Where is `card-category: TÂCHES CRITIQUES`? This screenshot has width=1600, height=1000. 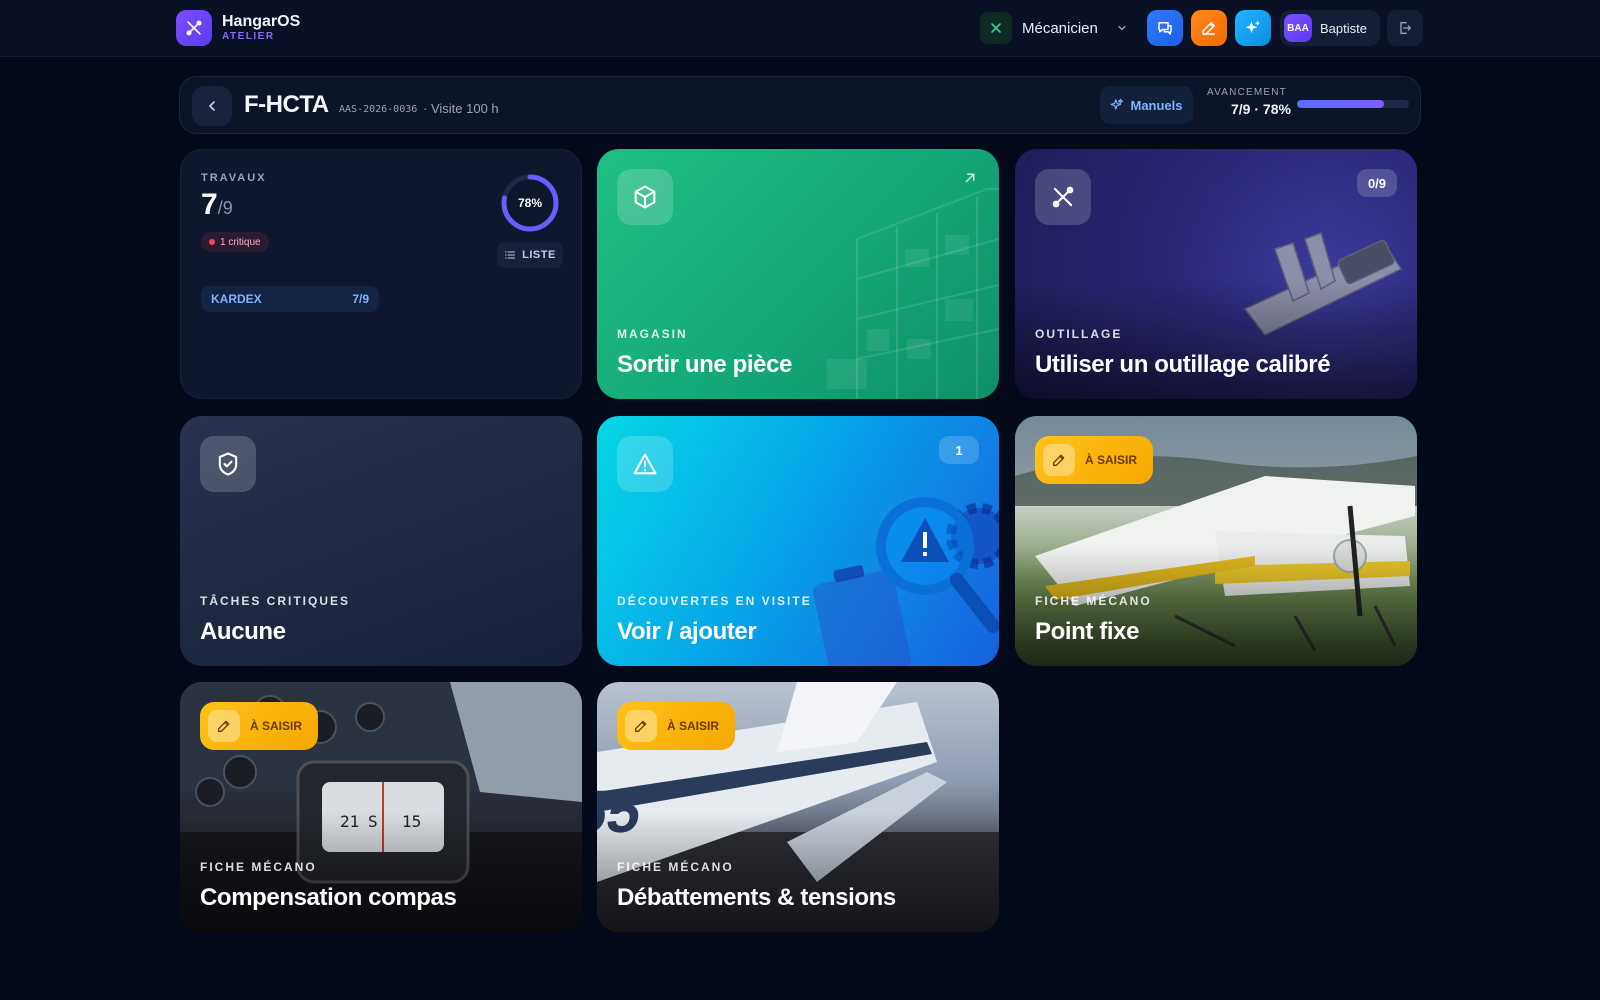 card-category: TÂCHES CRITIQUES is located at coordinates (275, 601).